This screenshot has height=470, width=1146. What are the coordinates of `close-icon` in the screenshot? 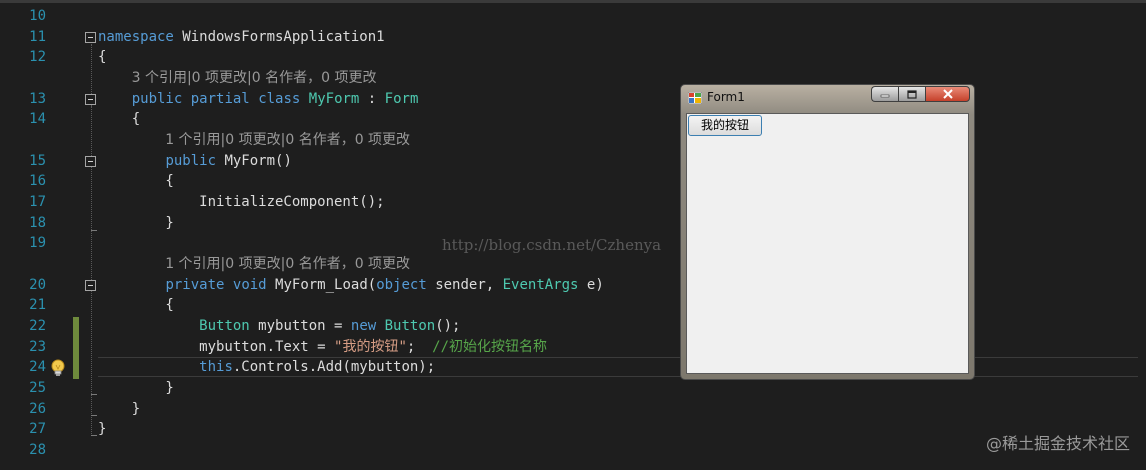 It's located at (947, 94).